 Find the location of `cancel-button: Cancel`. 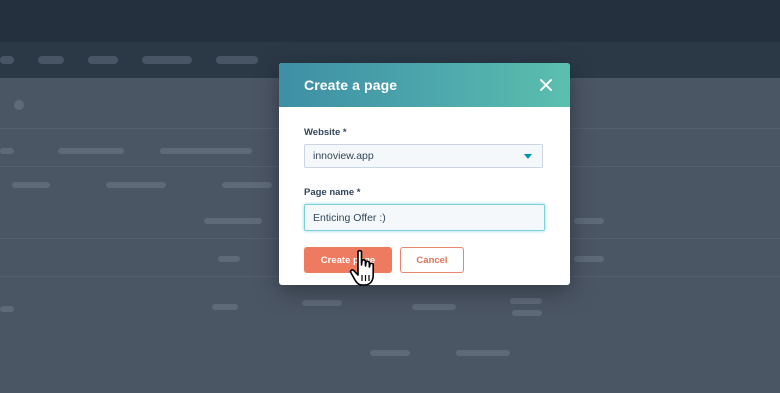

cancel-button: Cancel is located at coordinates (432, 260).